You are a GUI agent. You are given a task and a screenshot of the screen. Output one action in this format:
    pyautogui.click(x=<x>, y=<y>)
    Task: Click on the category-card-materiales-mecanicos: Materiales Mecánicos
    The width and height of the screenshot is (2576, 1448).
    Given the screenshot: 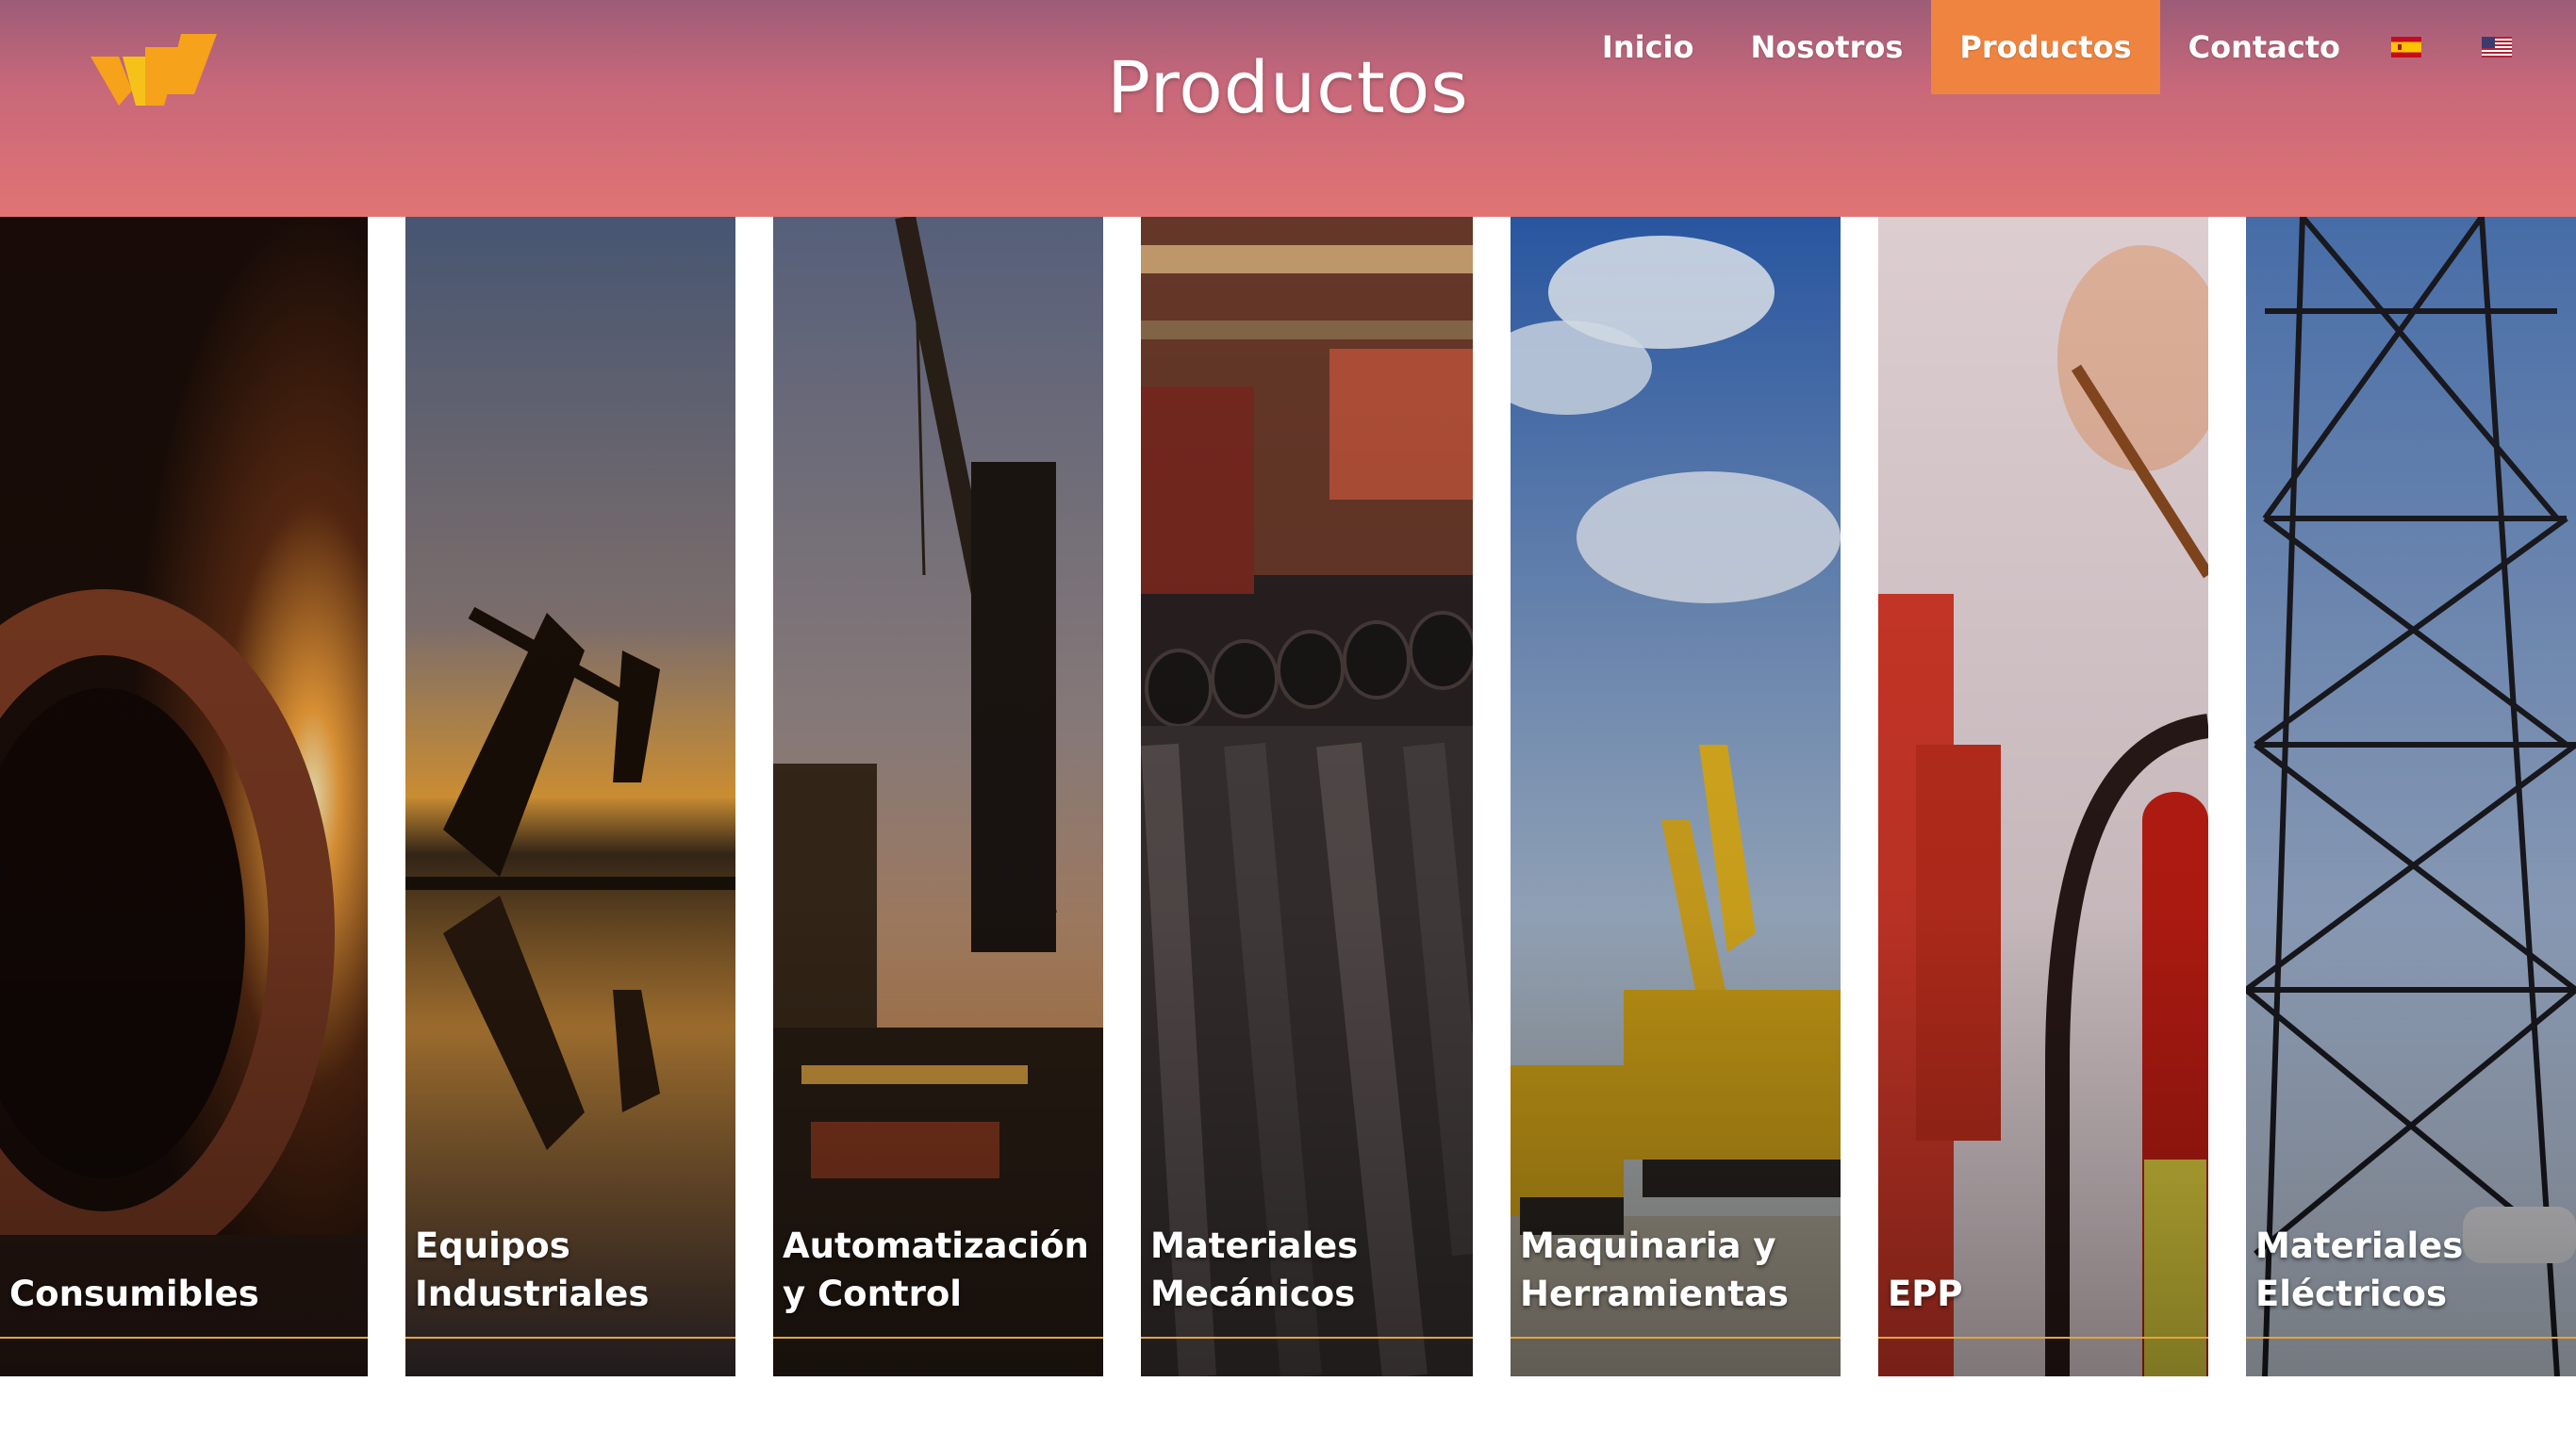 What is the action you would take?
    pyautogui.click(x=1307, y=796)
    